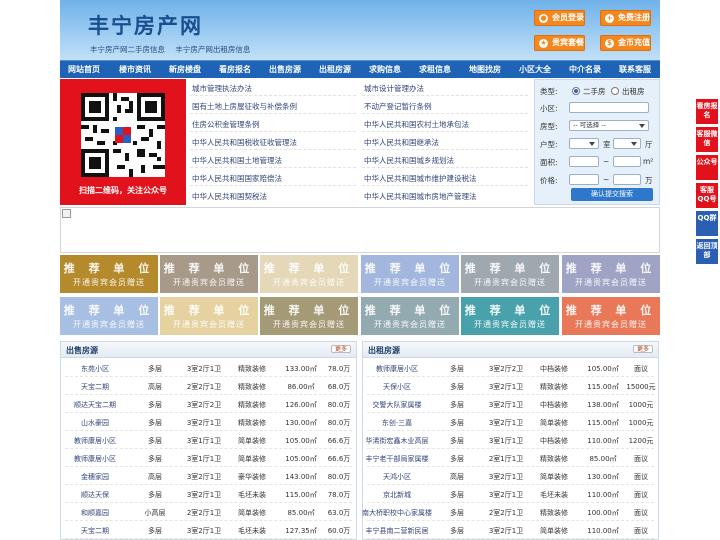 This screenshot has height=540, width=720. I want to click on nav-for-rent: 出租房源, so click(335, 70).